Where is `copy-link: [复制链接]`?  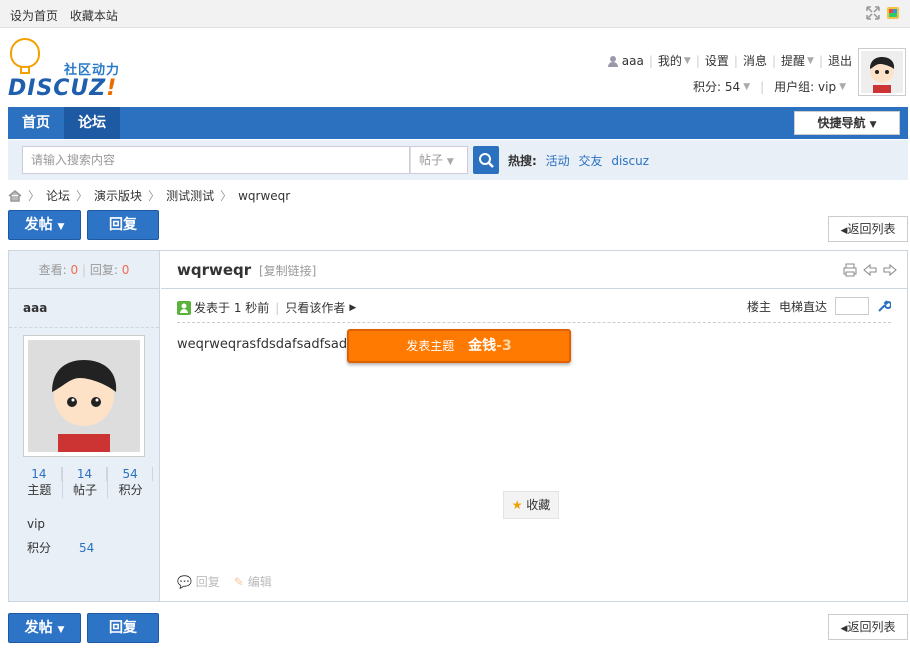
copy-link: [复制链接] is located at coordinates (287, 271).